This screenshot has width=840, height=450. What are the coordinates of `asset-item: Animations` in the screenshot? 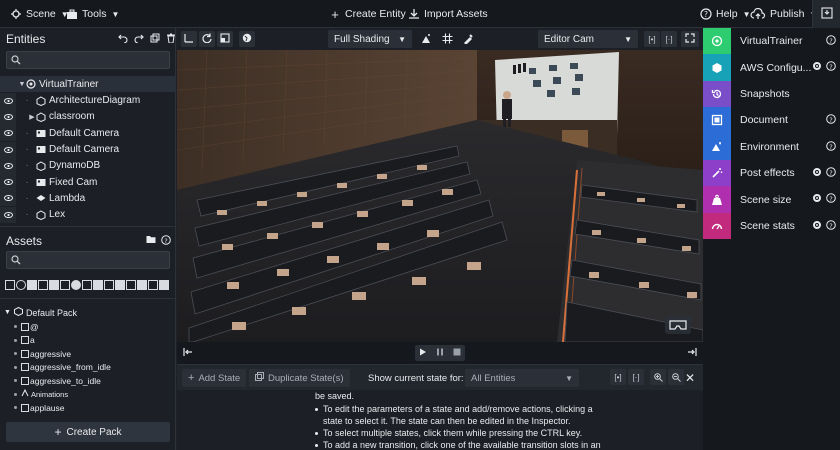 It's located at (41, 394).